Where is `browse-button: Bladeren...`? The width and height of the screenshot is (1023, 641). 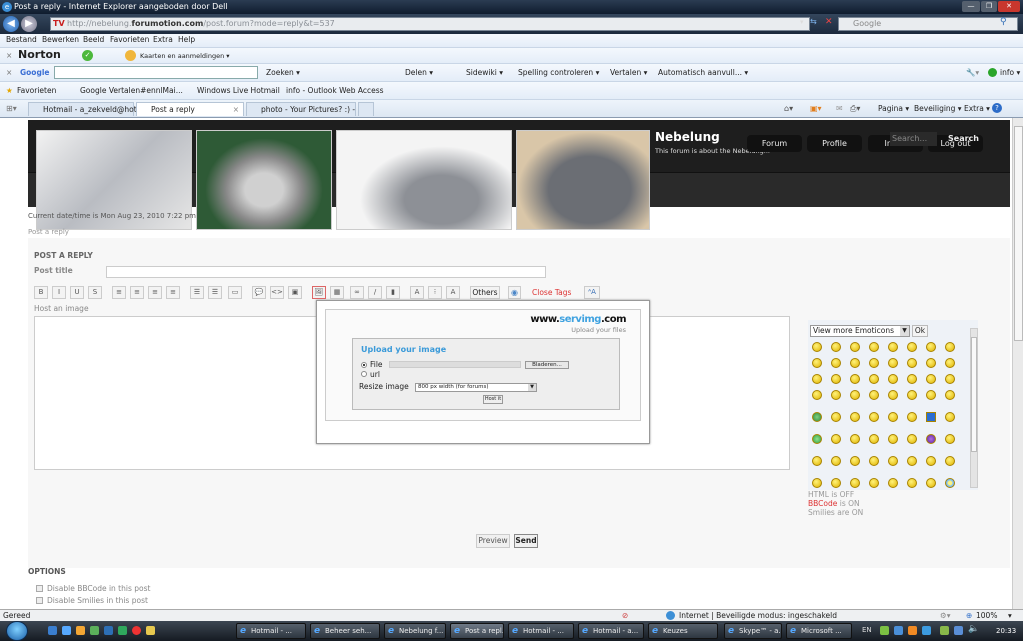
browse-button: Bladeren... is located at coordinates (547, 365).